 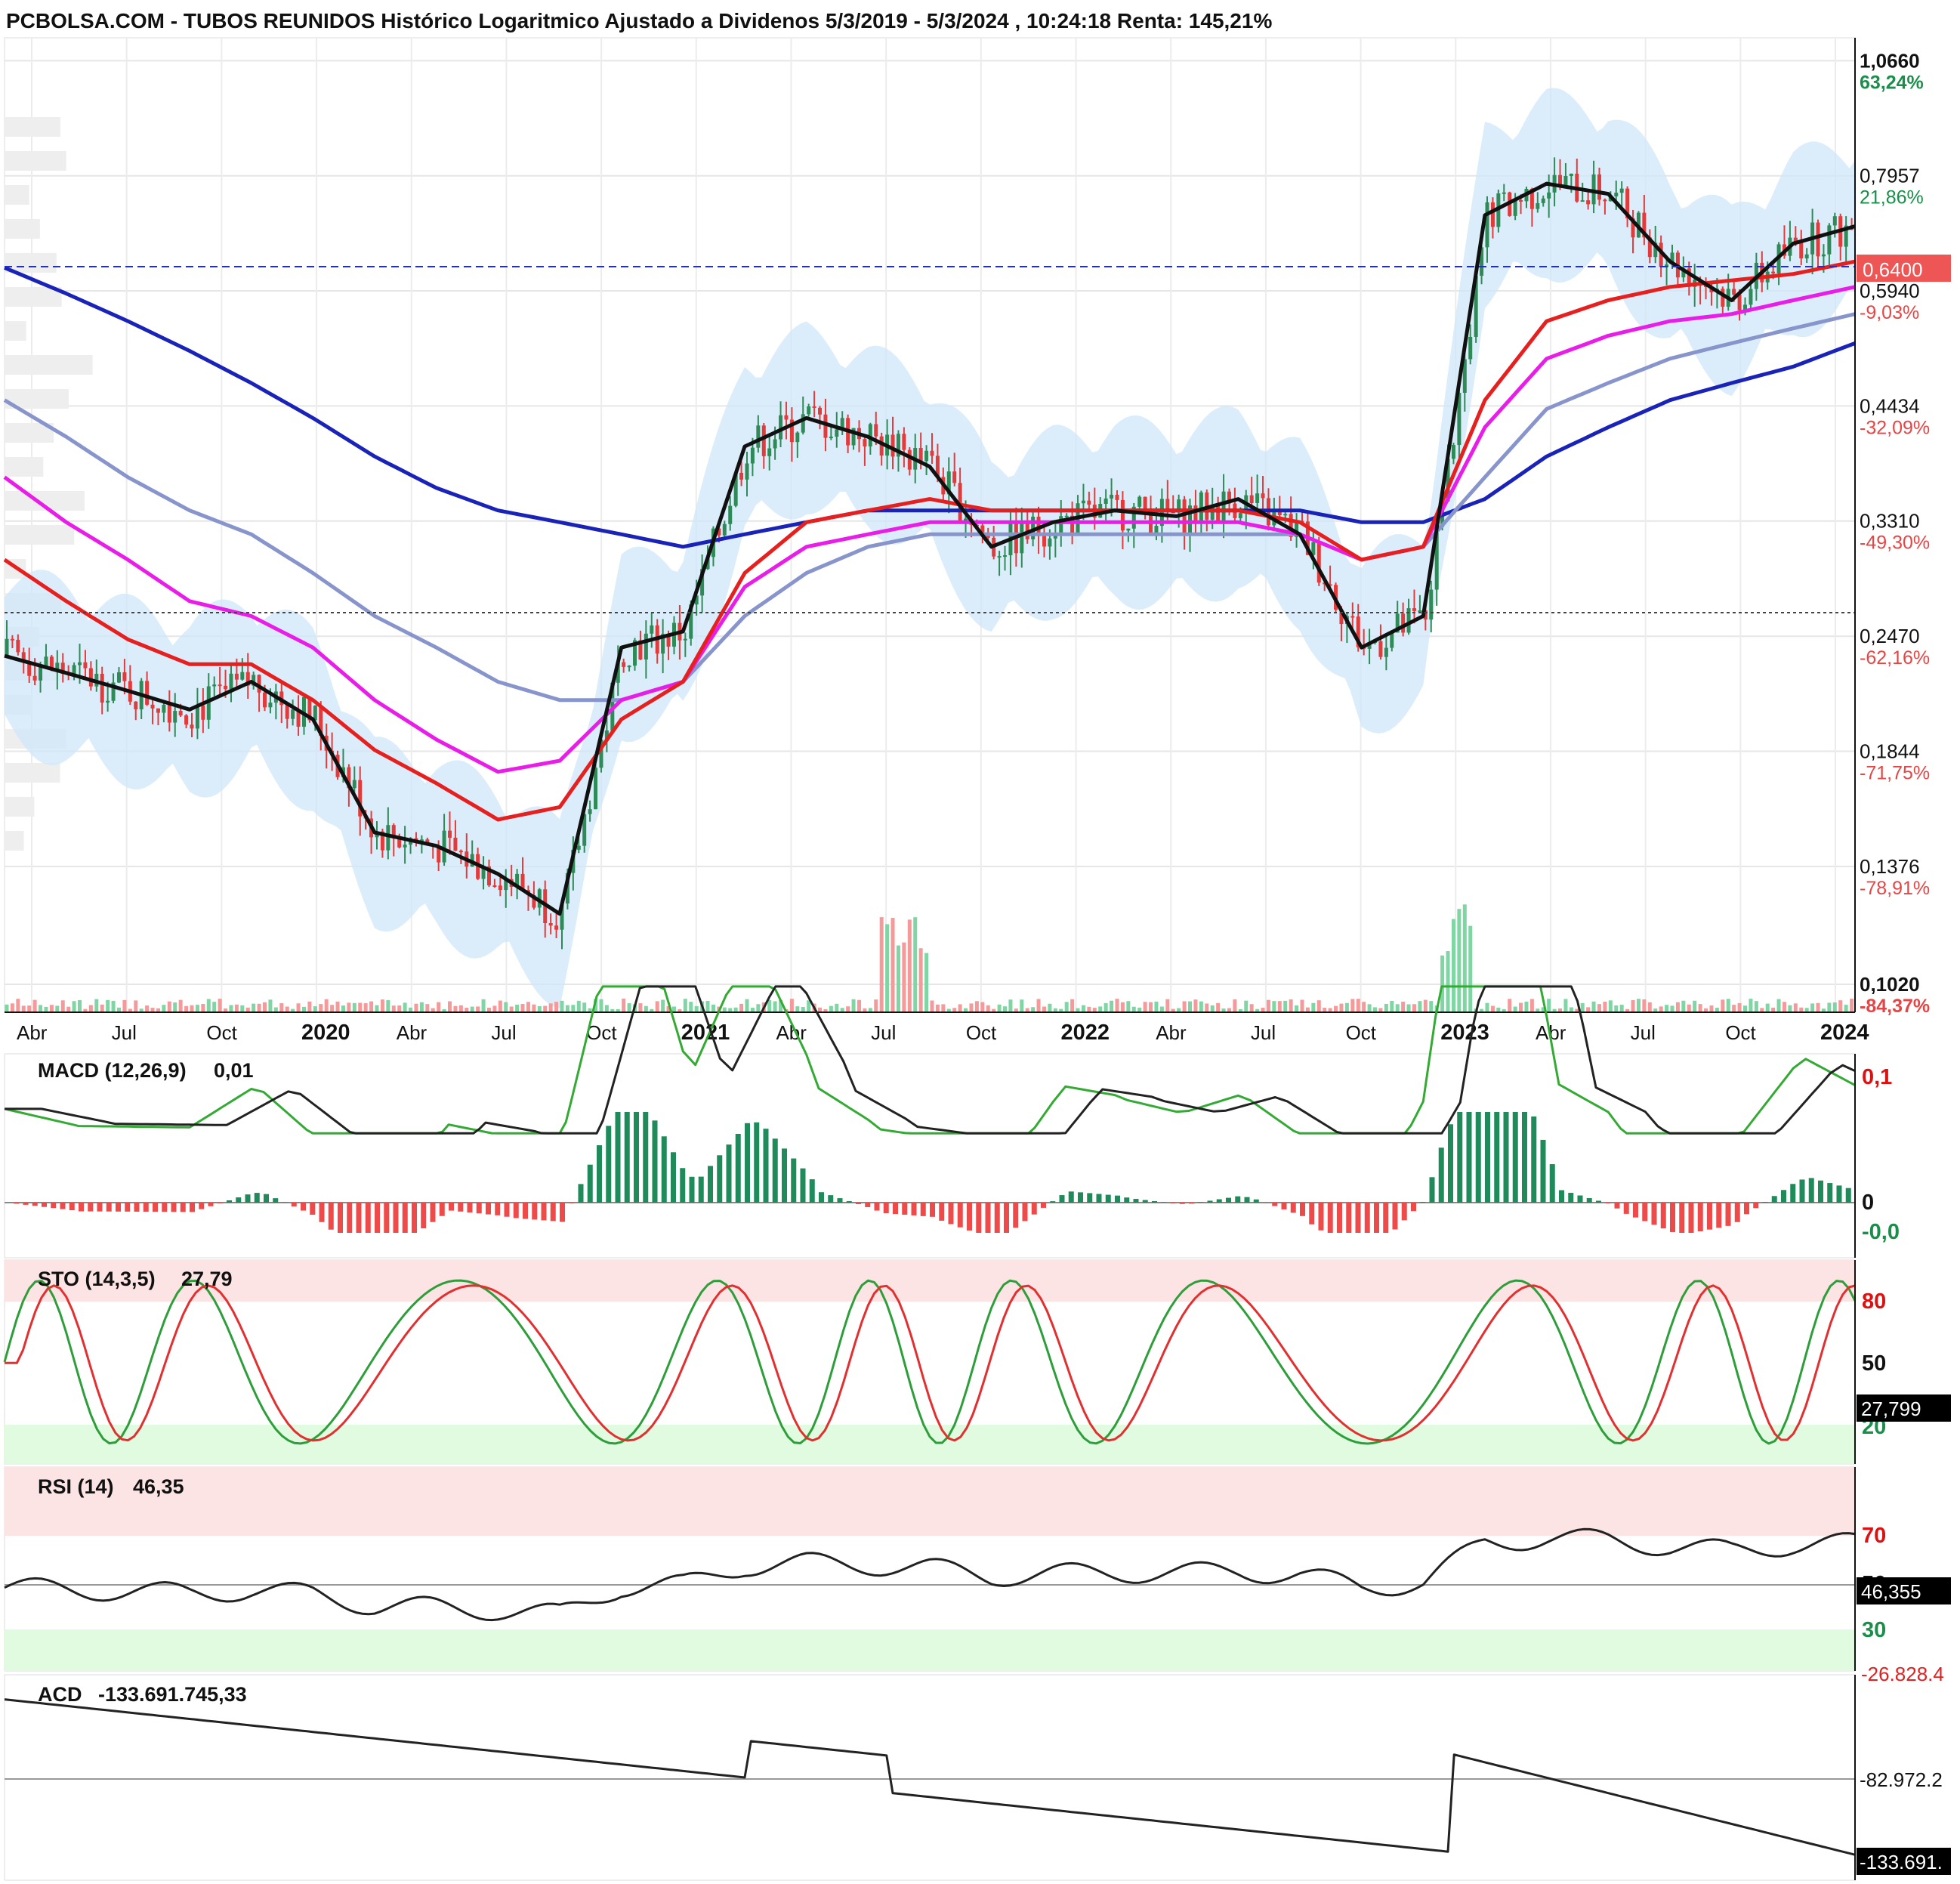 I want to click on time-tick-15: 2023, so click(x=1464, y=1033).